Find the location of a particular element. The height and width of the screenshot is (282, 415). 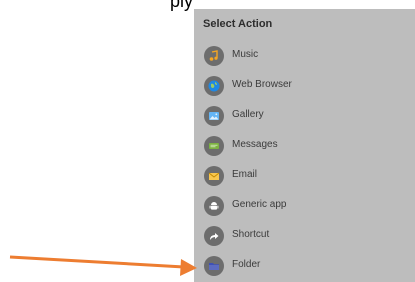

action-item-folder: Folder is located at coordinates (304, 265).